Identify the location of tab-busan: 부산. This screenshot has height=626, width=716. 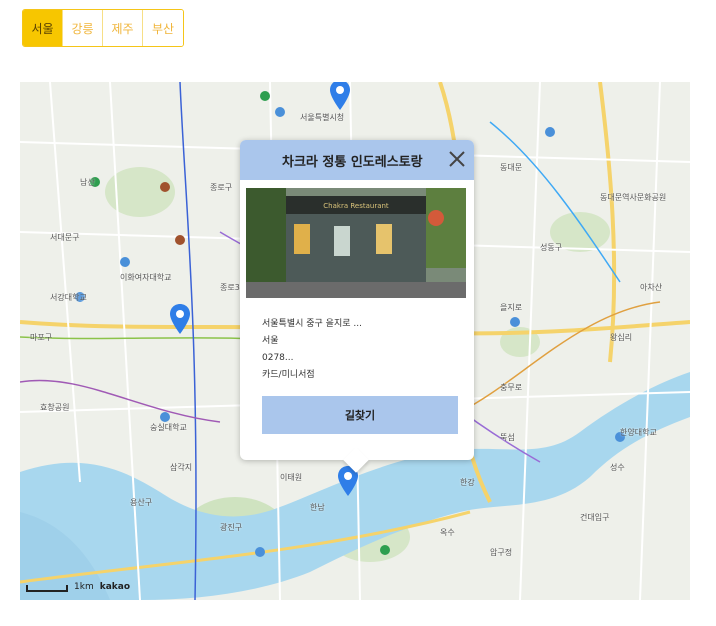
(163, 28).